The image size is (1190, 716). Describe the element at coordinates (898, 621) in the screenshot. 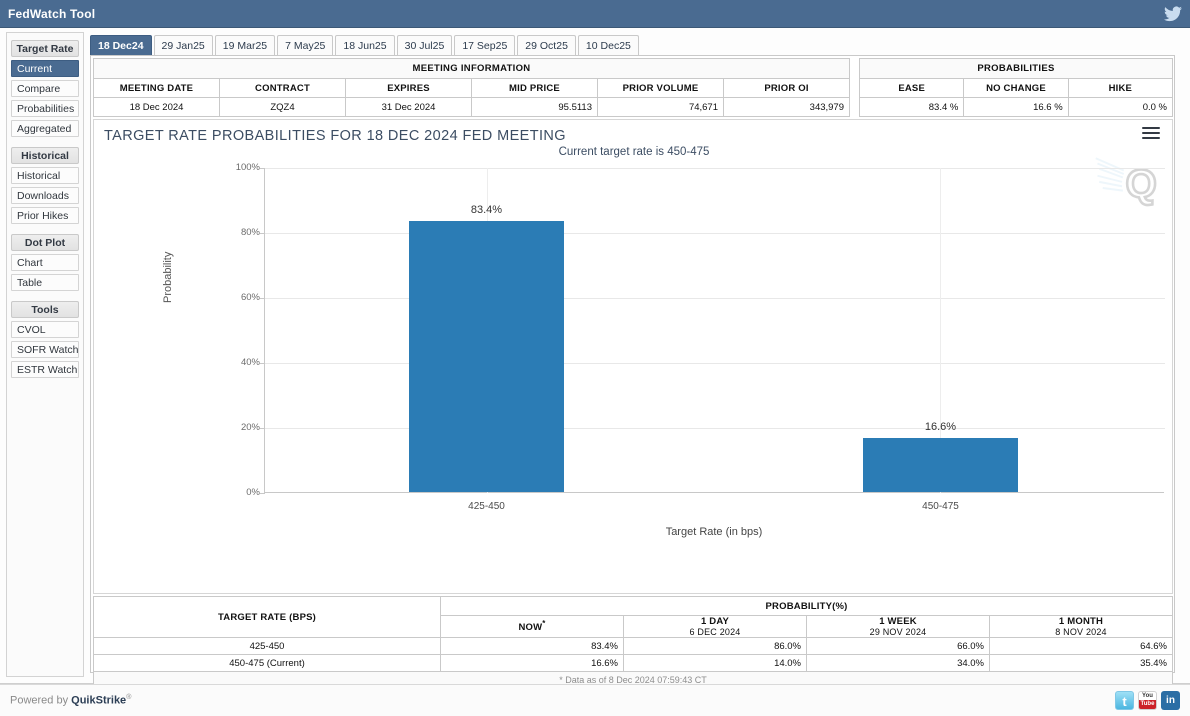

I see `th-1-week-line1: 1 WEEK` at that location.